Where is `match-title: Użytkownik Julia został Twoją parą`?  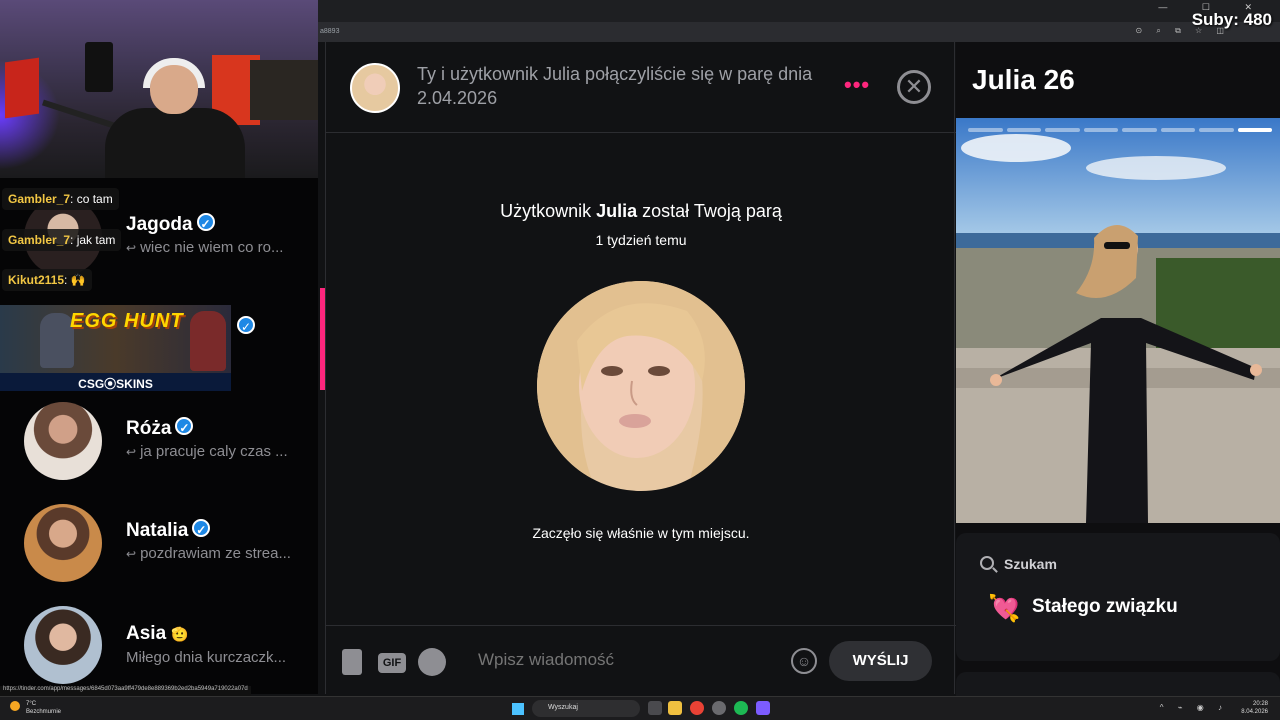 match-title: Użytkownik Julia został Twoją parą is located at coordinates (641, 211).